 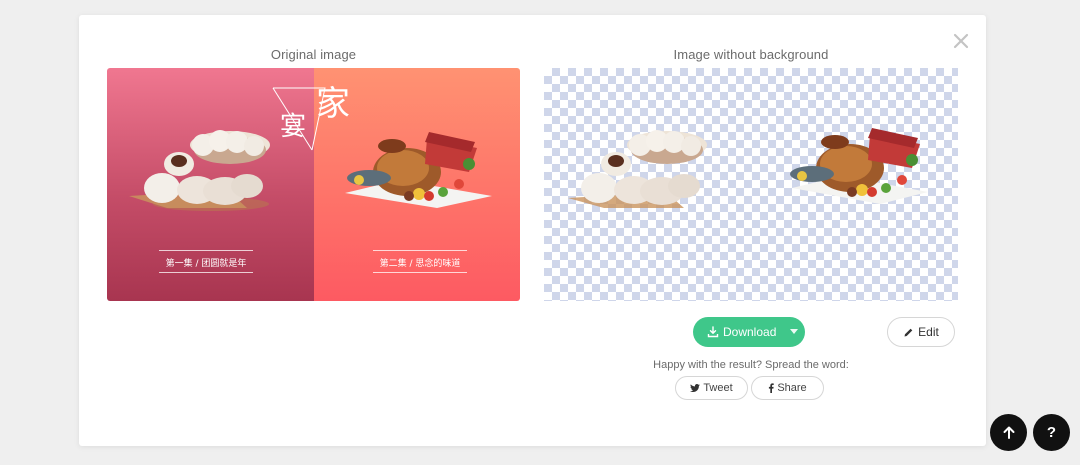 What do you see at coordinates (313, 54) in the screenshot?
I see `original-image-title: Original image` at bounding box center [313, 54].